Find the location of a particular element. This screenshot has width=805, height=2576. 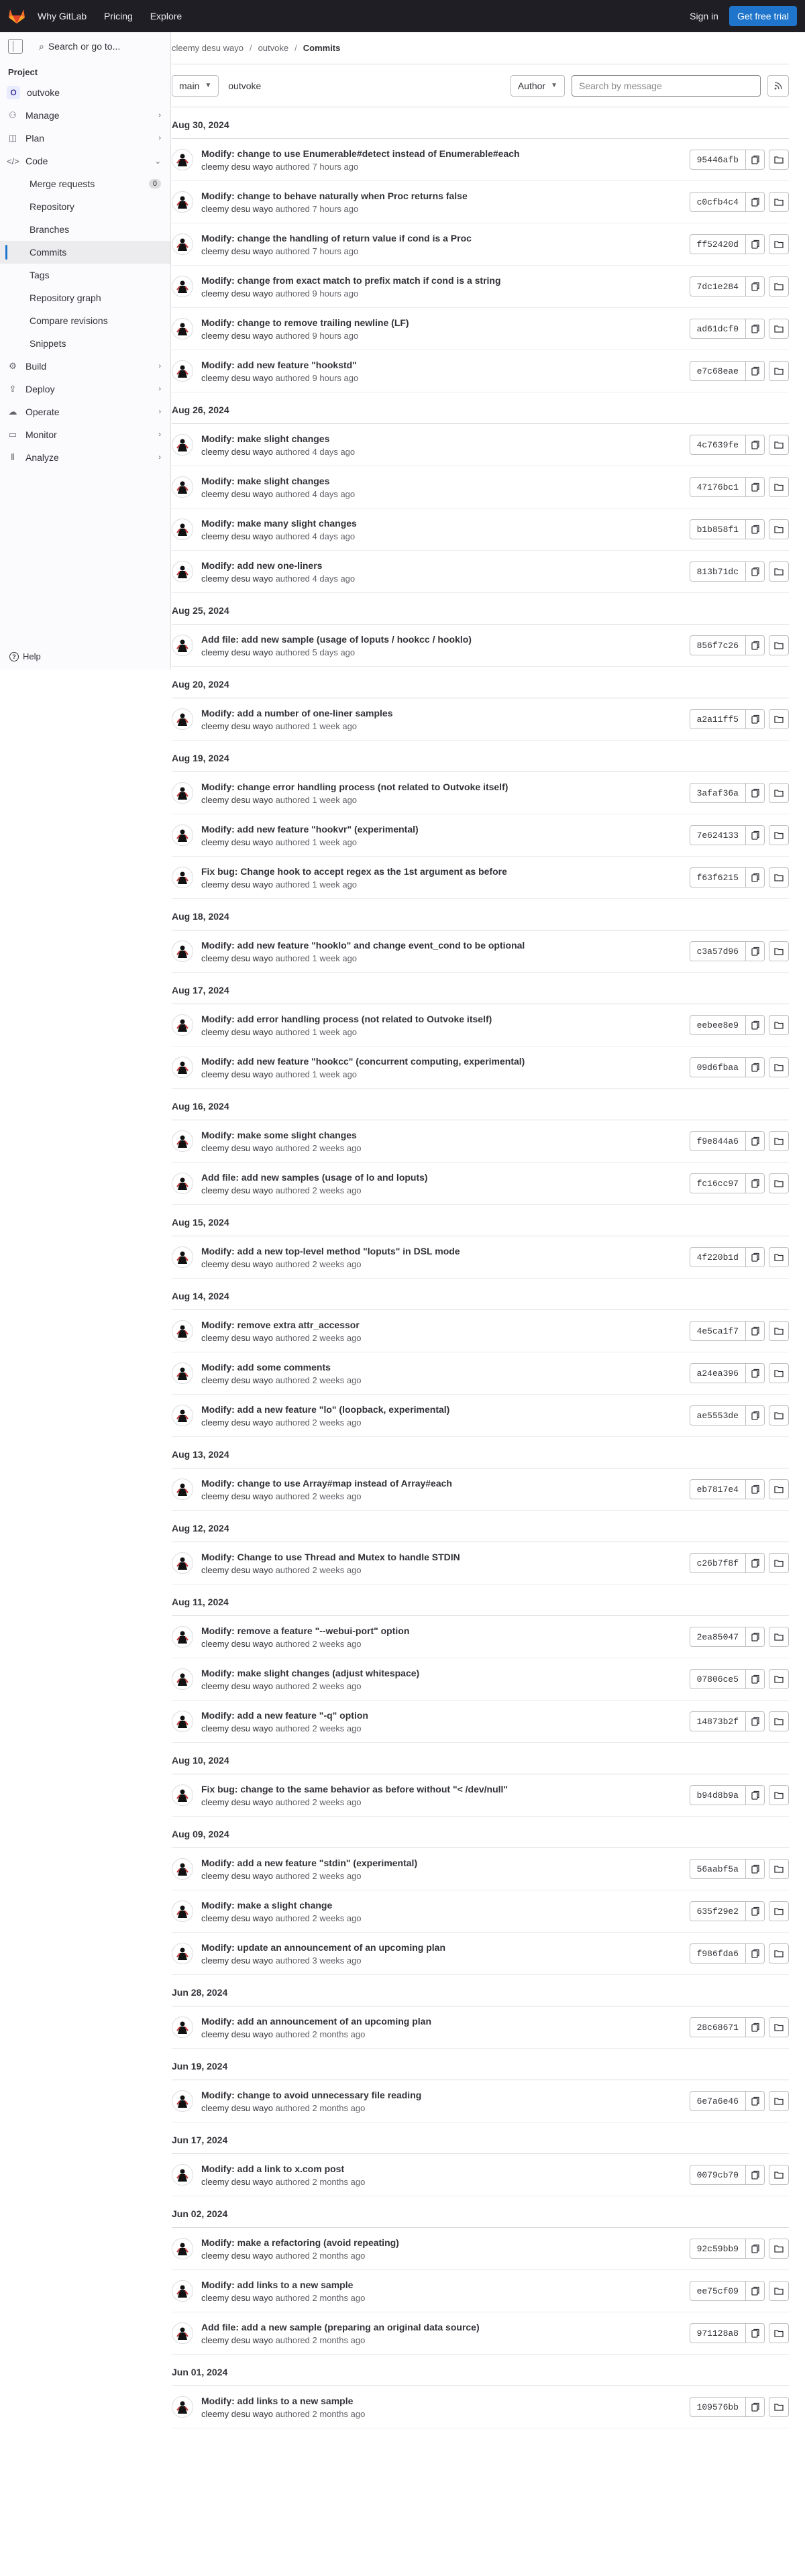

commit-sha-button: c0cfb4c4 is located at coordinates (717, 202).